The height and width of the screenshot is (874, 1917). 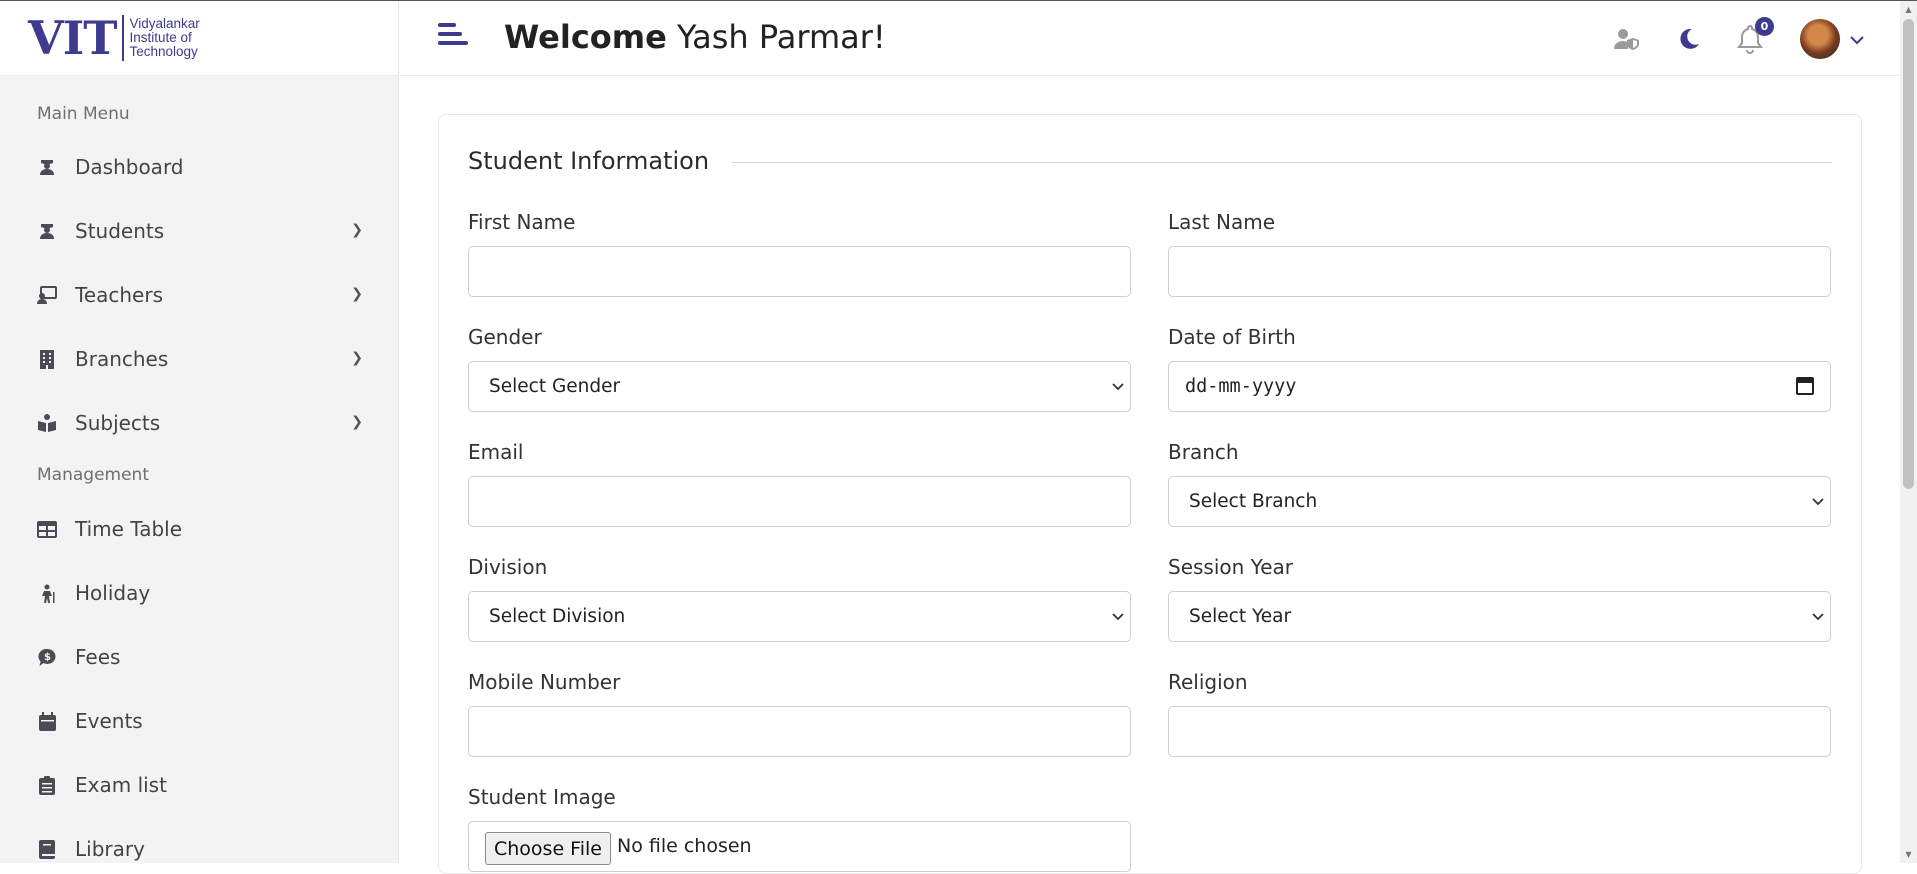 What do you see at coordinates (1499, 271) in the screenshot?
I see `last-name-field` at bounding box center [1499, 271].